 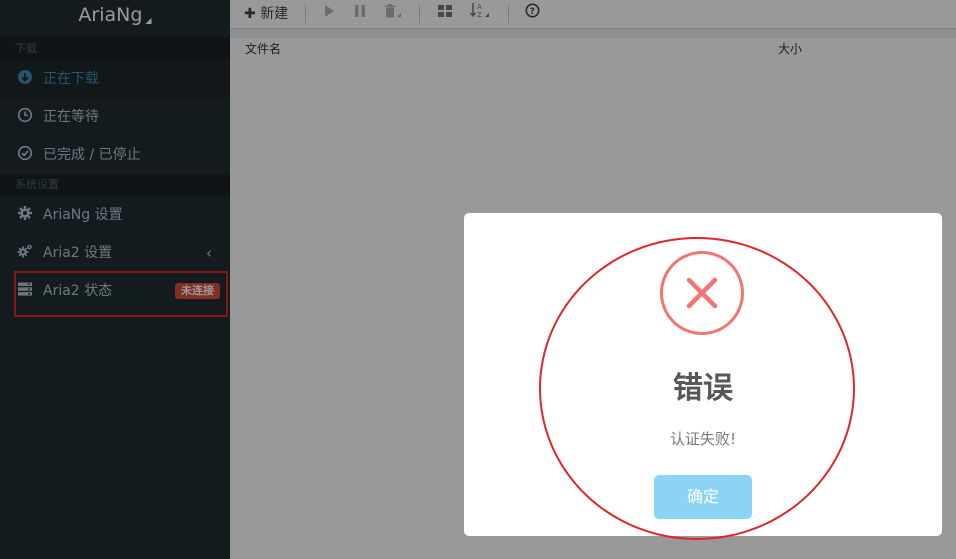 I want to click on dialog-title: 错误, so click(x=703, y=388).